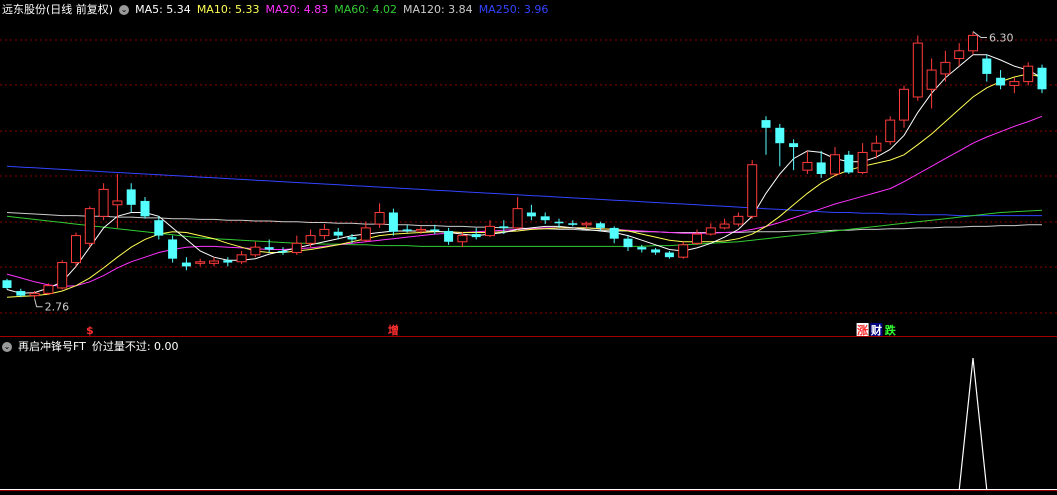 The height and width of the screenshot is (495, 1057). Describe the element at coordinates (38, 303) in the screenshot. I see `low-marker-line` at that location.